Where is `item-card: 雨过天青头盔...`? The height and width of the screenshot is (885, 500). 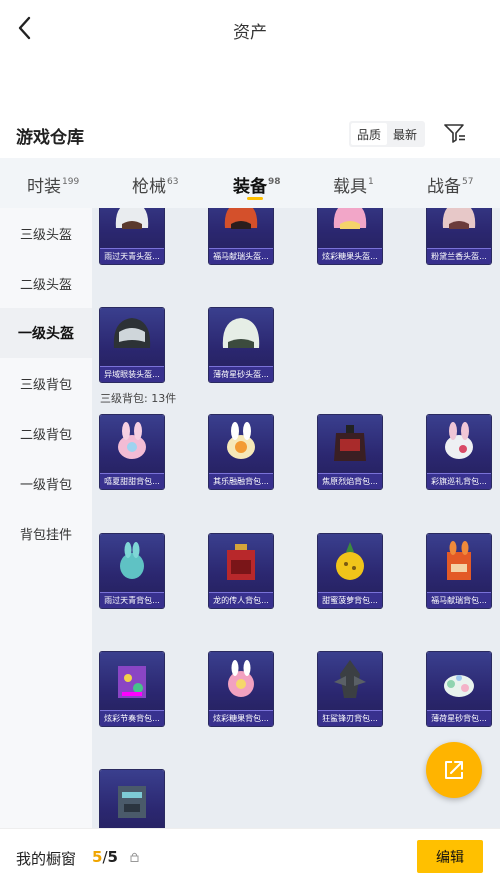
item-card: 雨过天青头盔... is located at coordinates (132, 236).